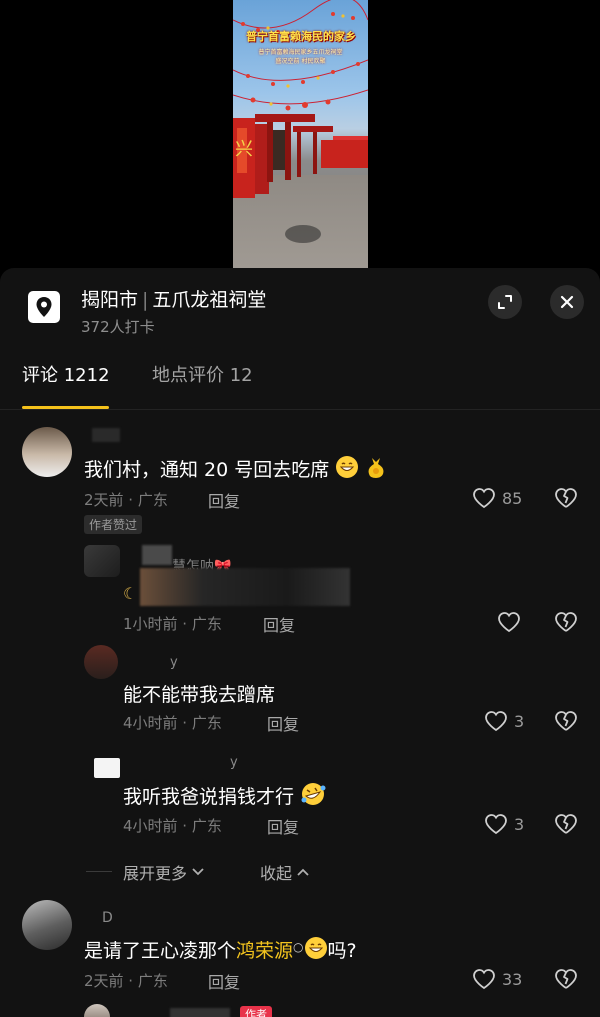 The image size is (600, 1017). Describe the element at coordinates (107, 918) in the screenshot. I see `comment-username: D` at that location.